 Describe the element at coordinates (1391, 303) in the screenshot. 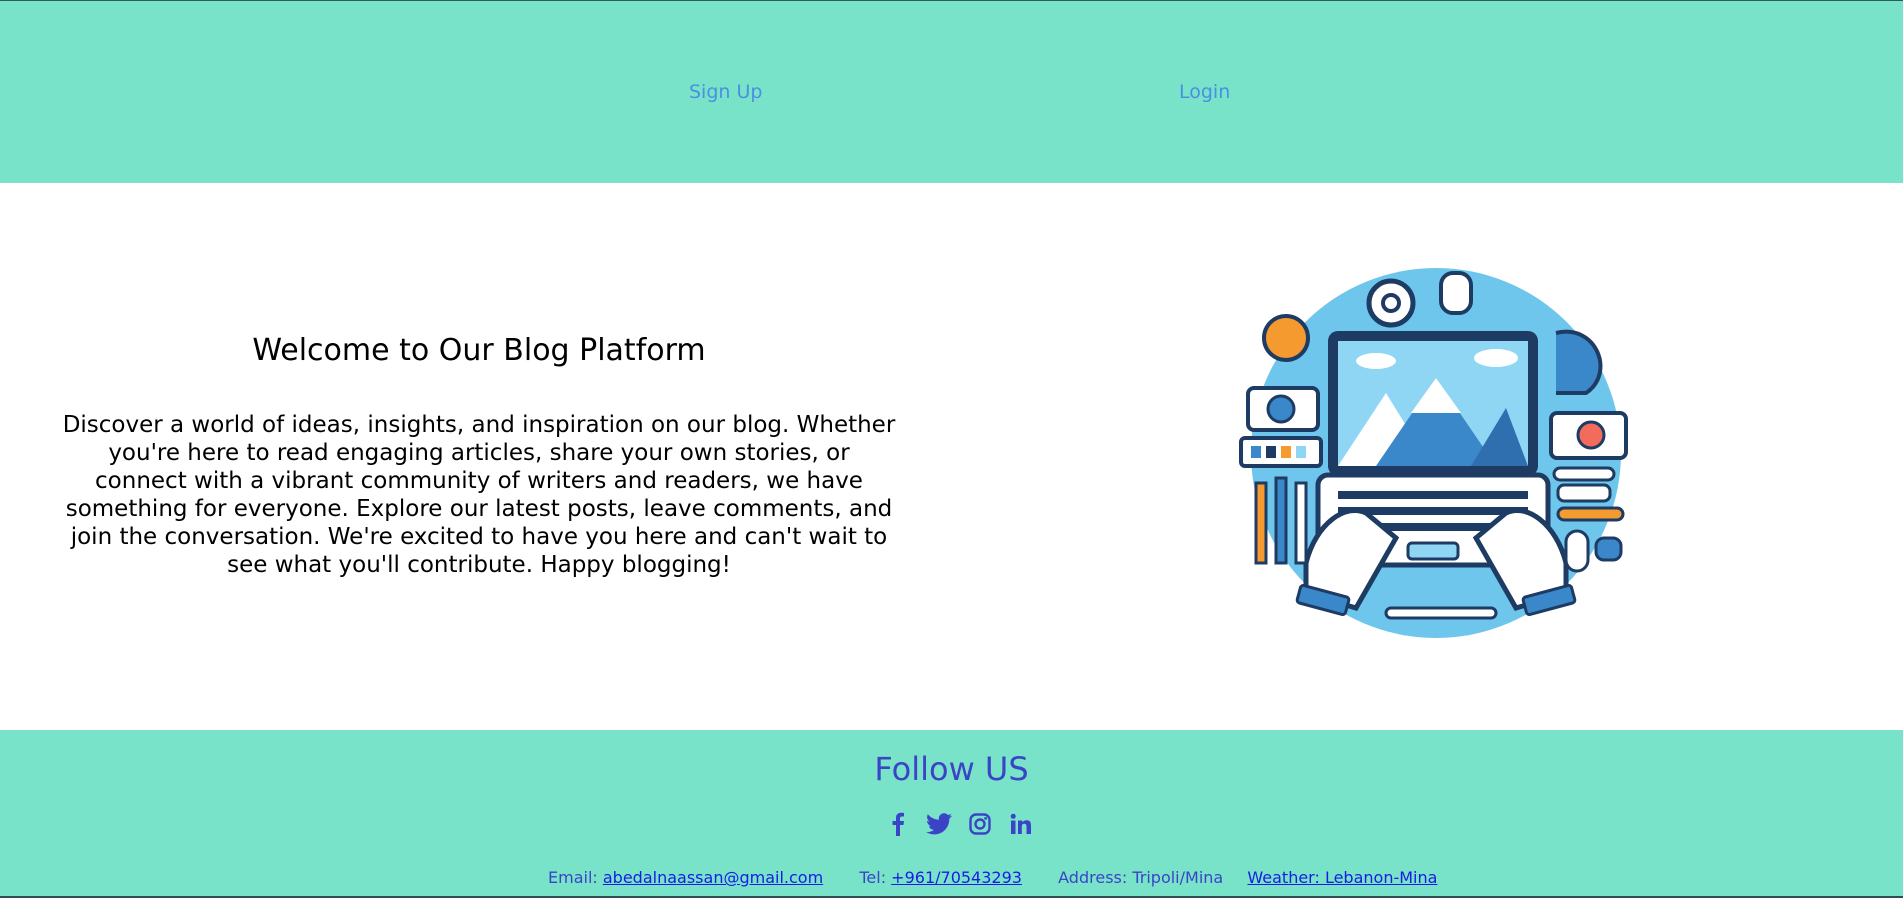

I see `gear-icon` at that location.